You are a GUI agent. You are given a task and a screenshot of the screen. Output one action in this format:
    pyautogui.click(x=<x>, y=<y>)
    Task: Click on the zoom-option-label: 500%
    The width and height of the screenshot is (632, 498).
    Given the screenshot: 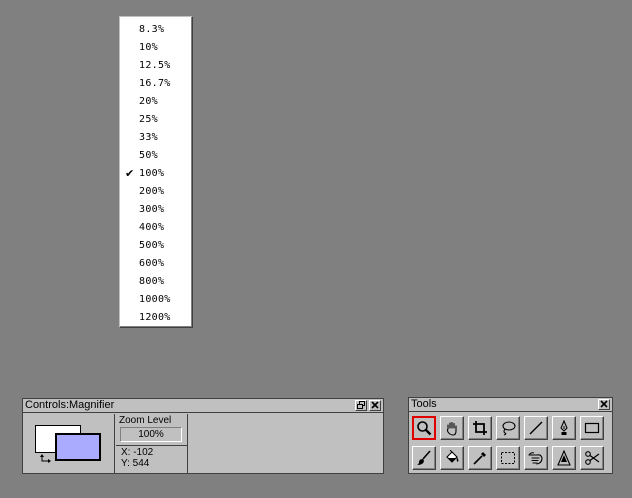 What is the action you would take?
    pyautogui.click(x=152, y=245)
    